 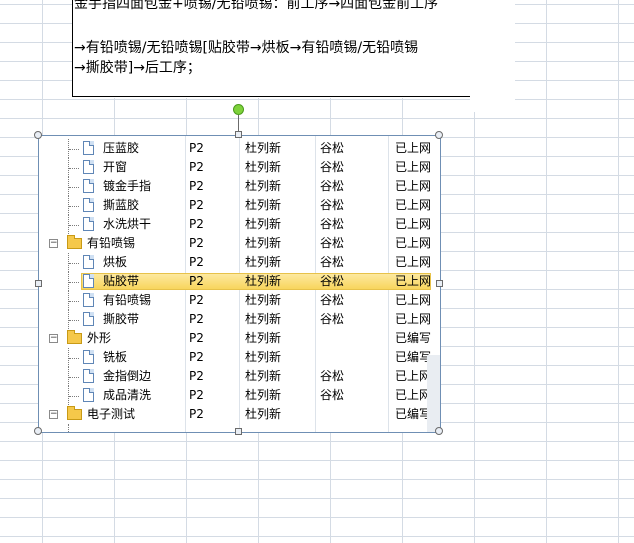 I want to click on row-name: 撕蓝胶, so click(x=121, y=205).